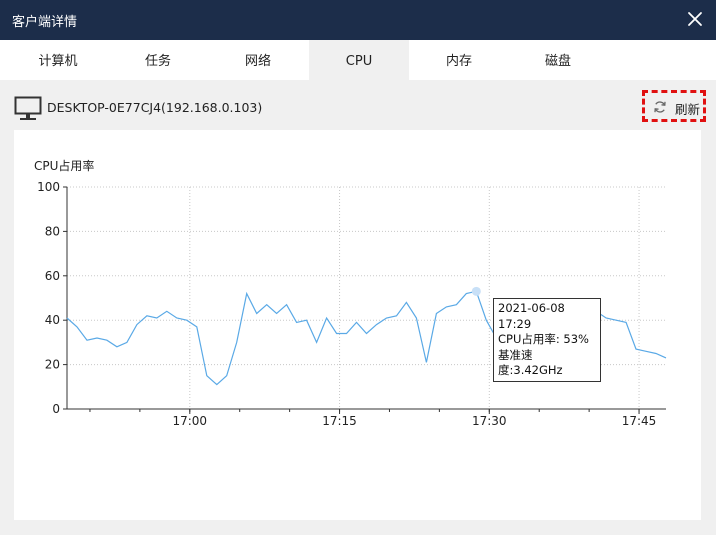 This screenshot has height=535, width=716. Describe the element at coordinates (56, 409) in the screenshot. I see `y-tick-label: 0` at that location.